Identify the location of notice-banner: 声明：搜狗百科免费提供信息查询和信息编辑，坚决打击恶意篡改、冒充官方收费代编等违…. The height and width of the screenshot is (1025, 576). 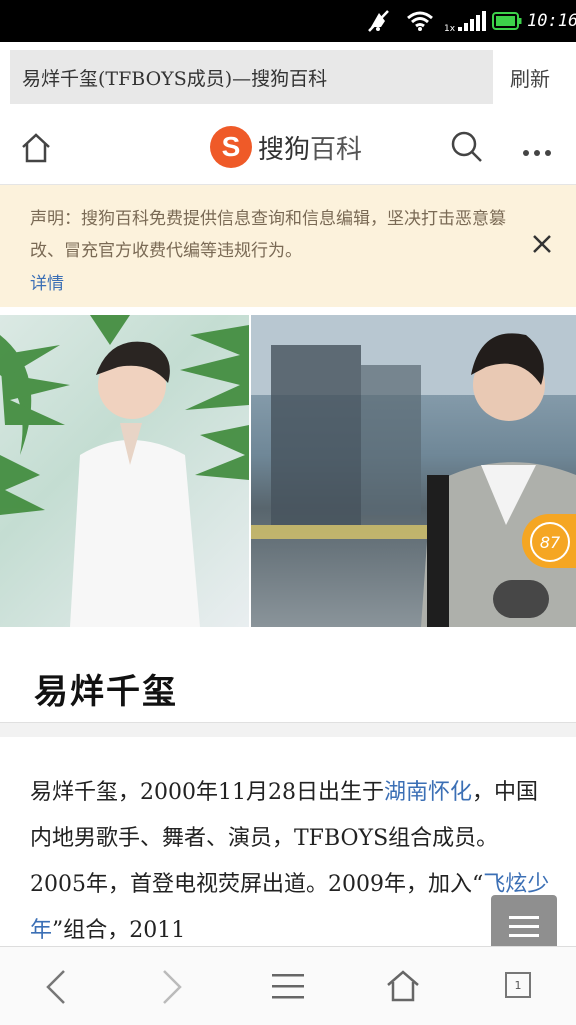
(288, 246).